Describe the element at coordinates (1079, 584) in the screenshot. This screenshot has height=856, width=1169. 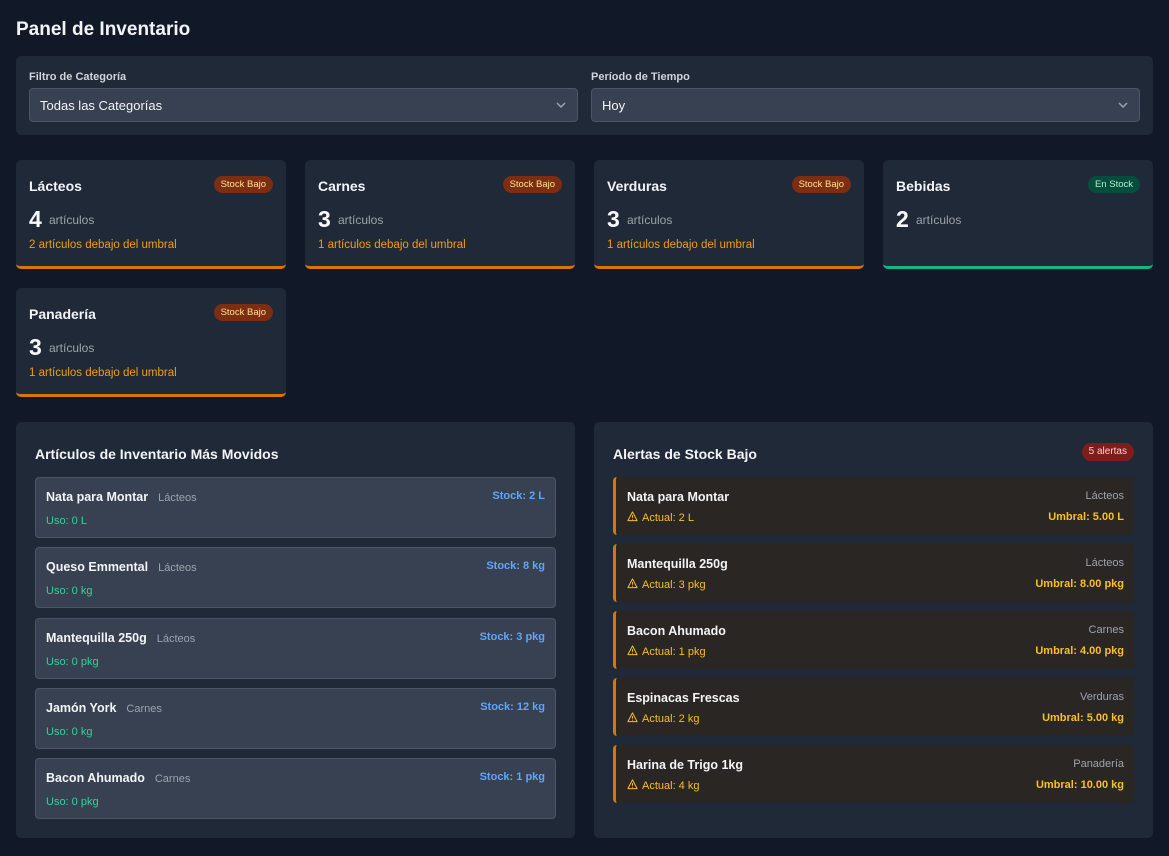
I see `alert-threshold: Umbral: 8.00 pkg` at that location.